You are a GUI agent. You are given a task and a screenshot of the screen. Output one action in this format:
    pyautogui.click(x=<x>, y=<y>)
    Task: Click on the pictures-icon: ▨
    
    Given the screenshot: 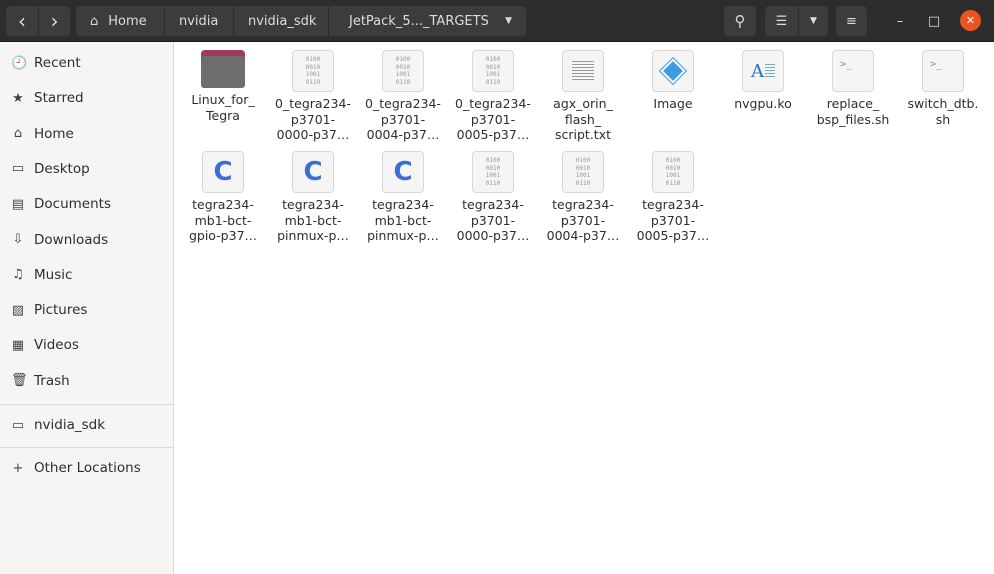 What is the action you would take?
    pyautogui.click(x=18, y=310)
    